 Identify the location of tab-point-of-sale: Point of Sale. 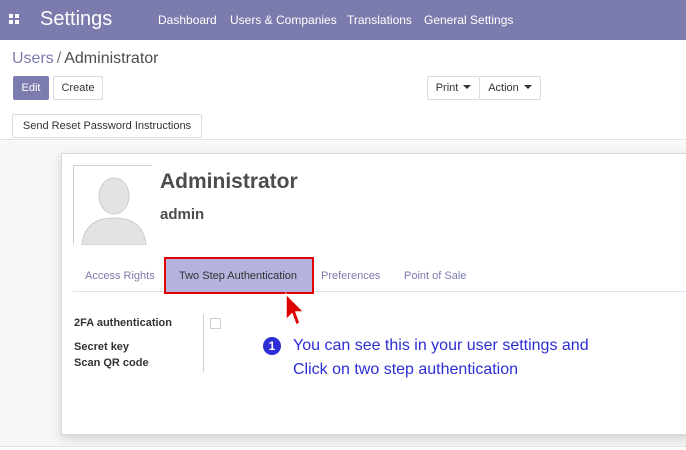
(435, 276).